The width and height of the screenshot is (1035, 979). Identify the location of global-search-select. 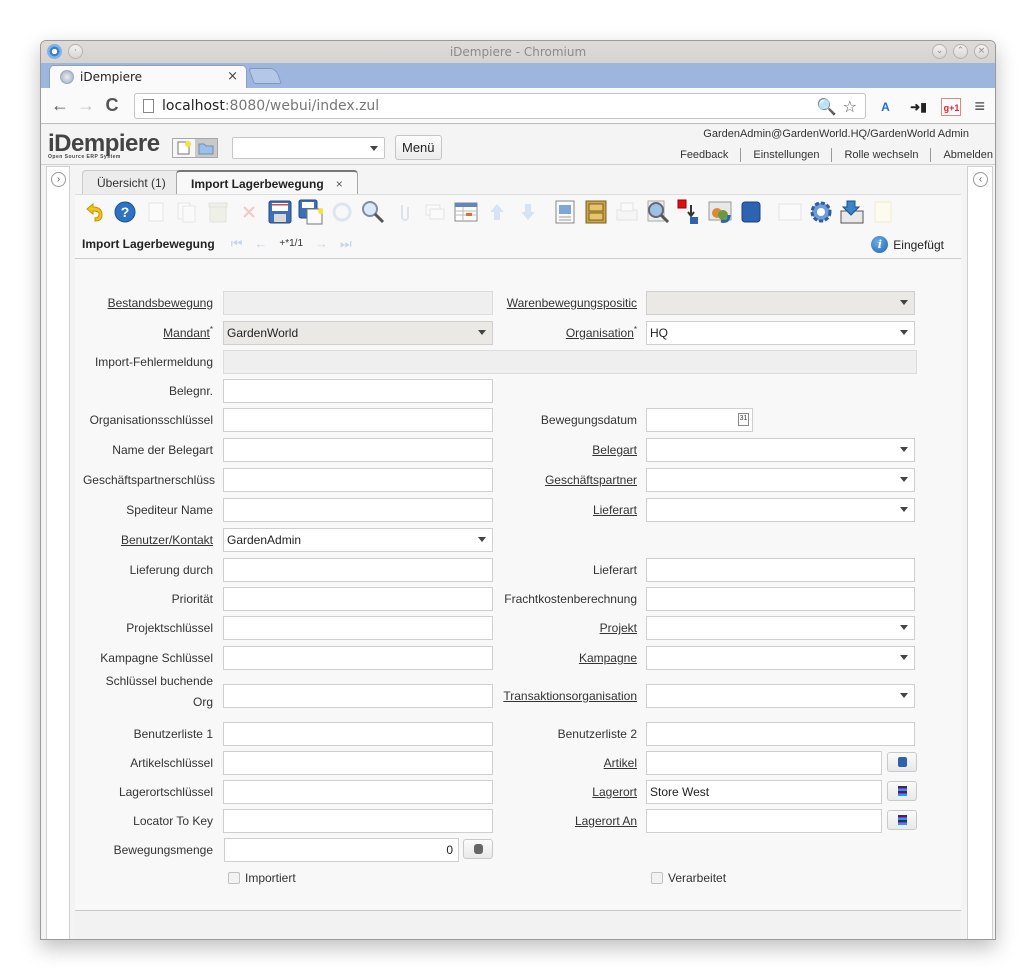
(308, 148).